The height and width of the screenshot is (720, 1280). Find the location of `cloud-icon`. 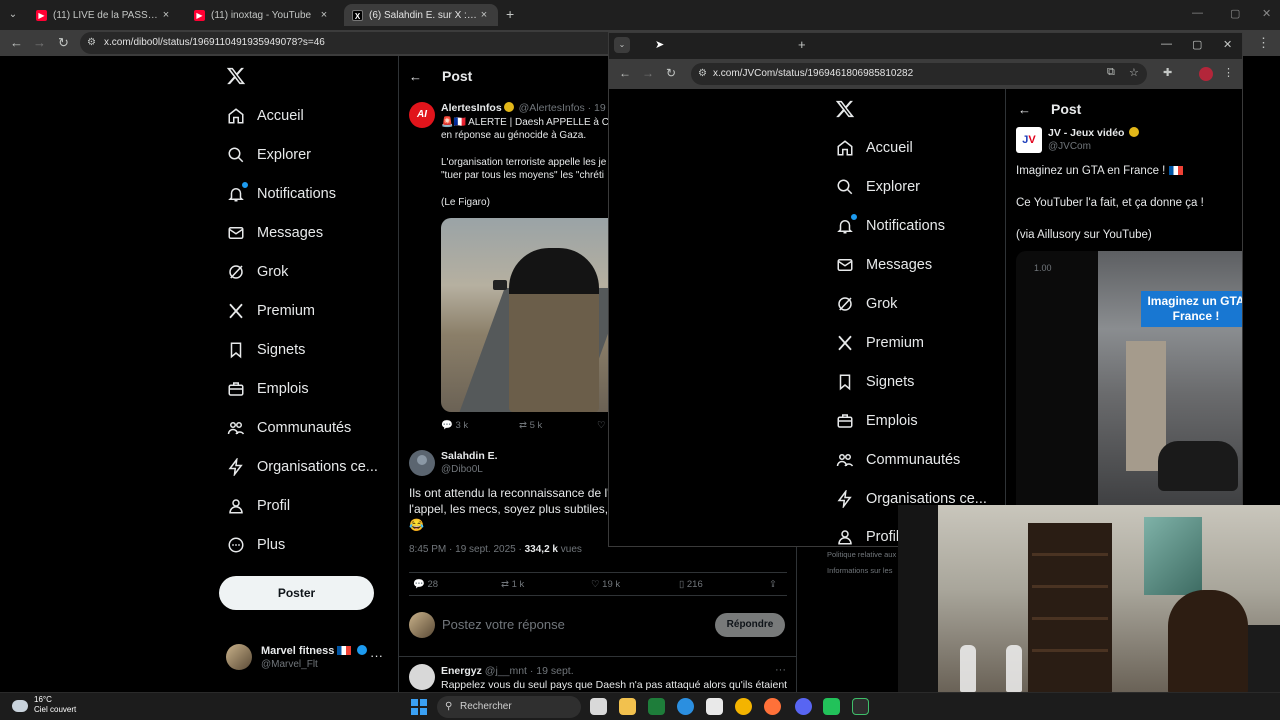

cloud-icon is located at coordinates (20, 706).